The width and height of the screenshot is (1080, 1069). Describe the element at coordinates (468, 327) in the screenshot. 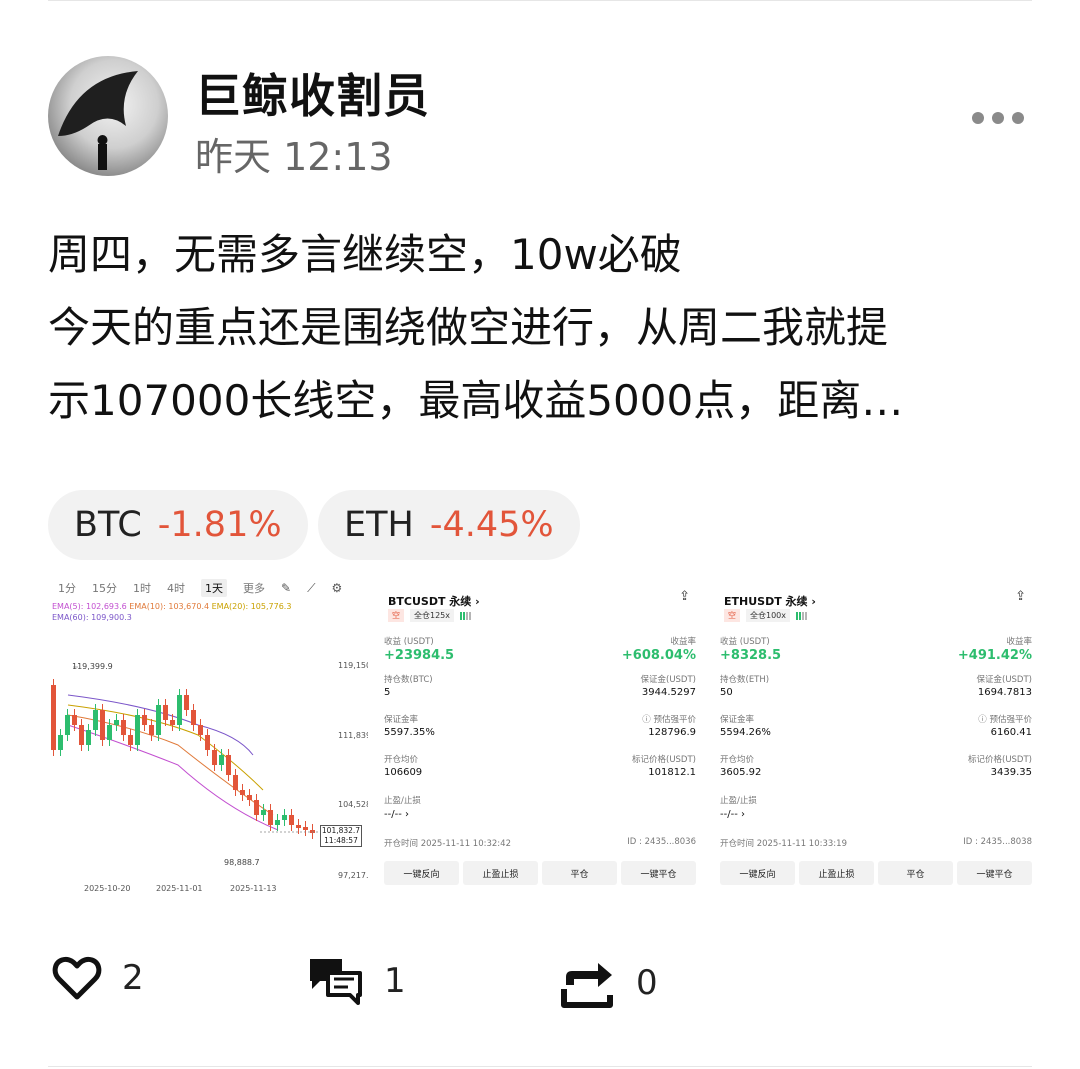

I see `post-line: 今天的重点还是围绕做空进行，从周二我就提` at that location.